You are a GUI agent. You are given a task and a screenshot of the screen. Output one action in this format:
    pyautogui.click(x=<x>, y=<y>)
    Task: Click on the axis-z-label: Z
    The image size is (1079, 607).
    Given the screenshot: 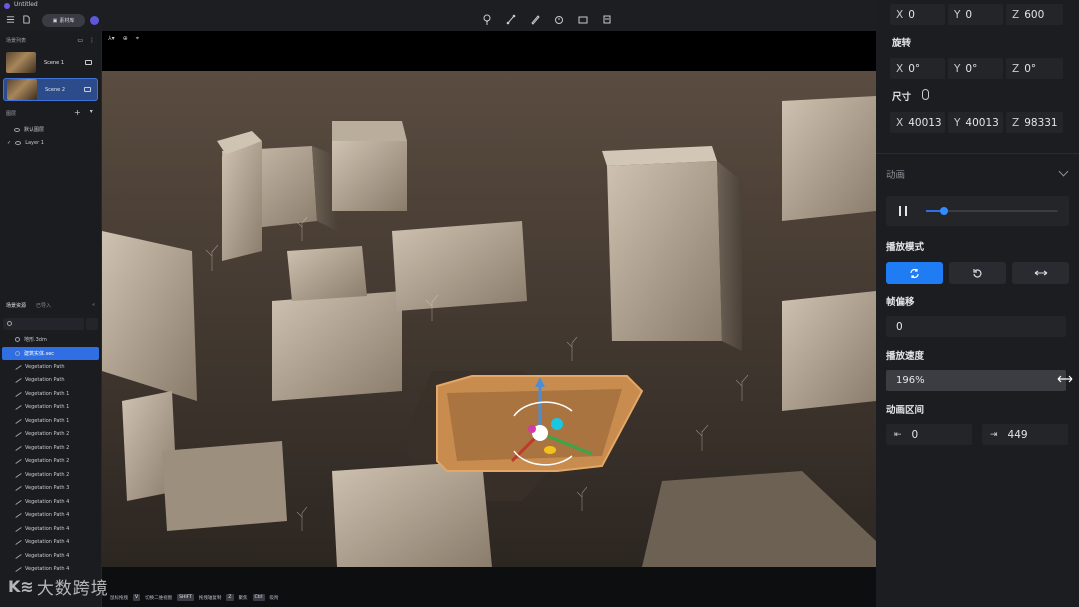 What is the action you would take?
    pyautogui.click(x=1016, y=14)
    